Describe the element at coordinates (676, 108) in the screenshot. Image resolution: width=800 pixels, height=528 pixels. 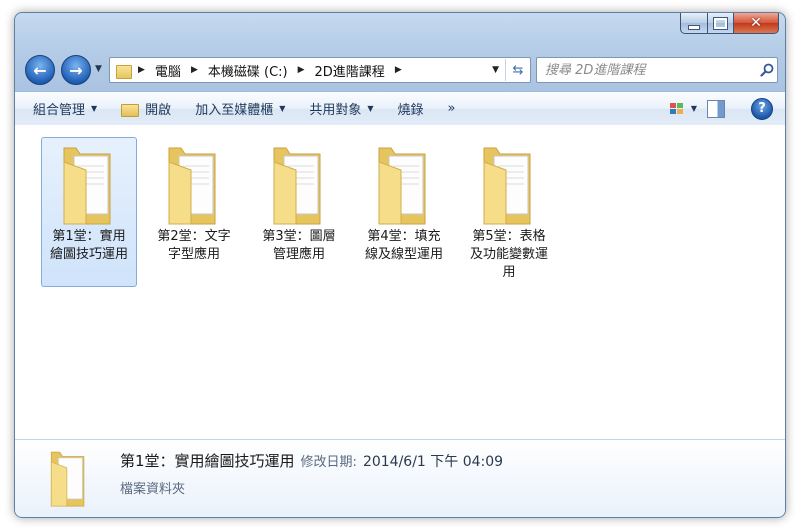
I see `change-view-icon` at that location.